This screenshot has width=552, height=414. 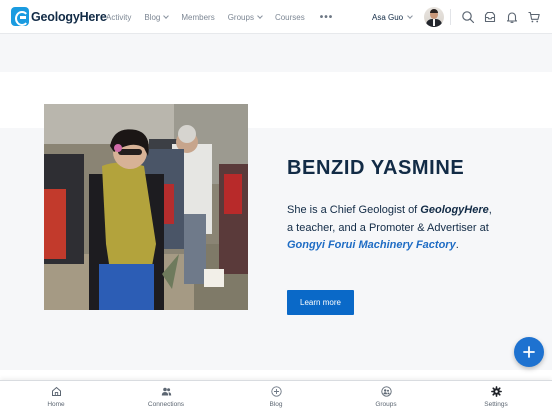 What do you see at coordinates (226, 17) in the screenshot?
I see `main-nav: Activity Blog Members Groups Courses •••` at bounding box center [226, 17].